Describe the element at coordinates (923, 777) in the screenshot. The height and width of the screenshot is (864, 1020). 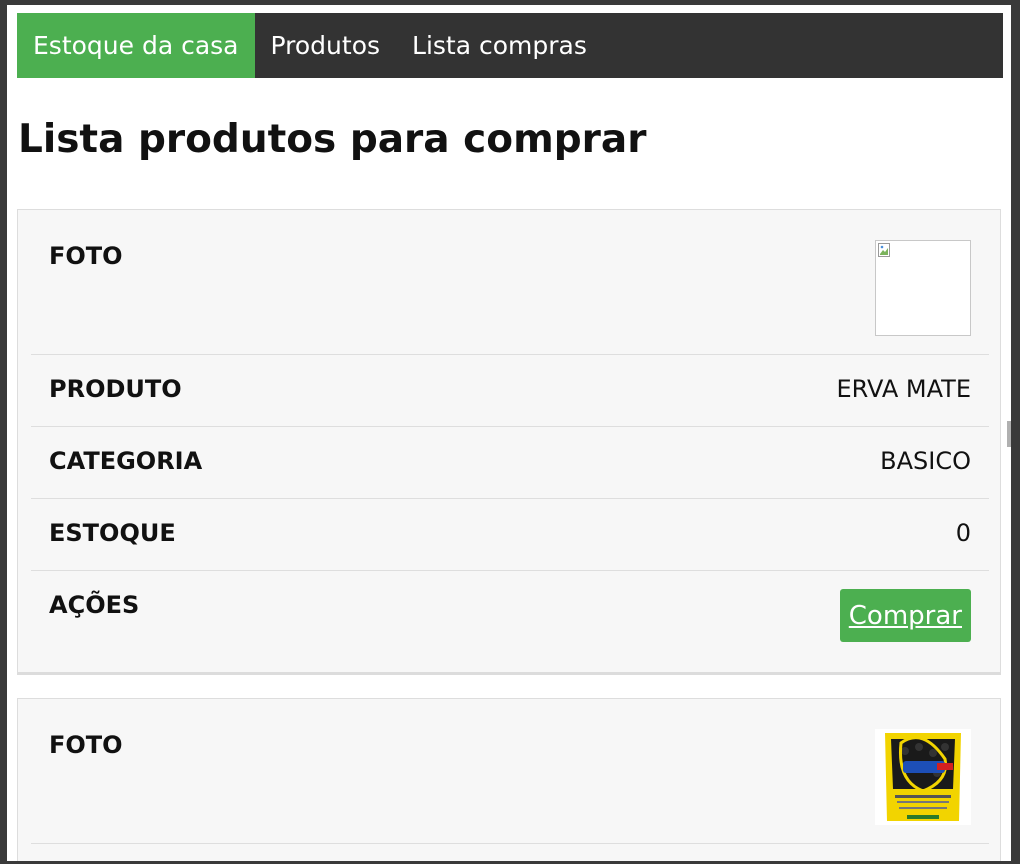
I see `bean-package-image` at that location.